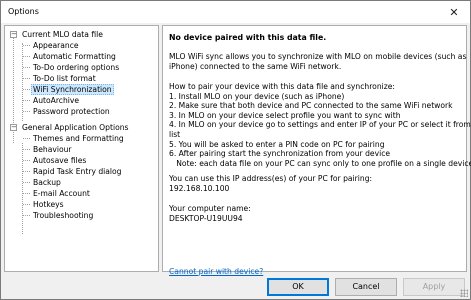  Describe the element at coordinates (72, 89) in the screenshot. I see `tree-item-wifi-sync: WiFi Synchronization` at that location.